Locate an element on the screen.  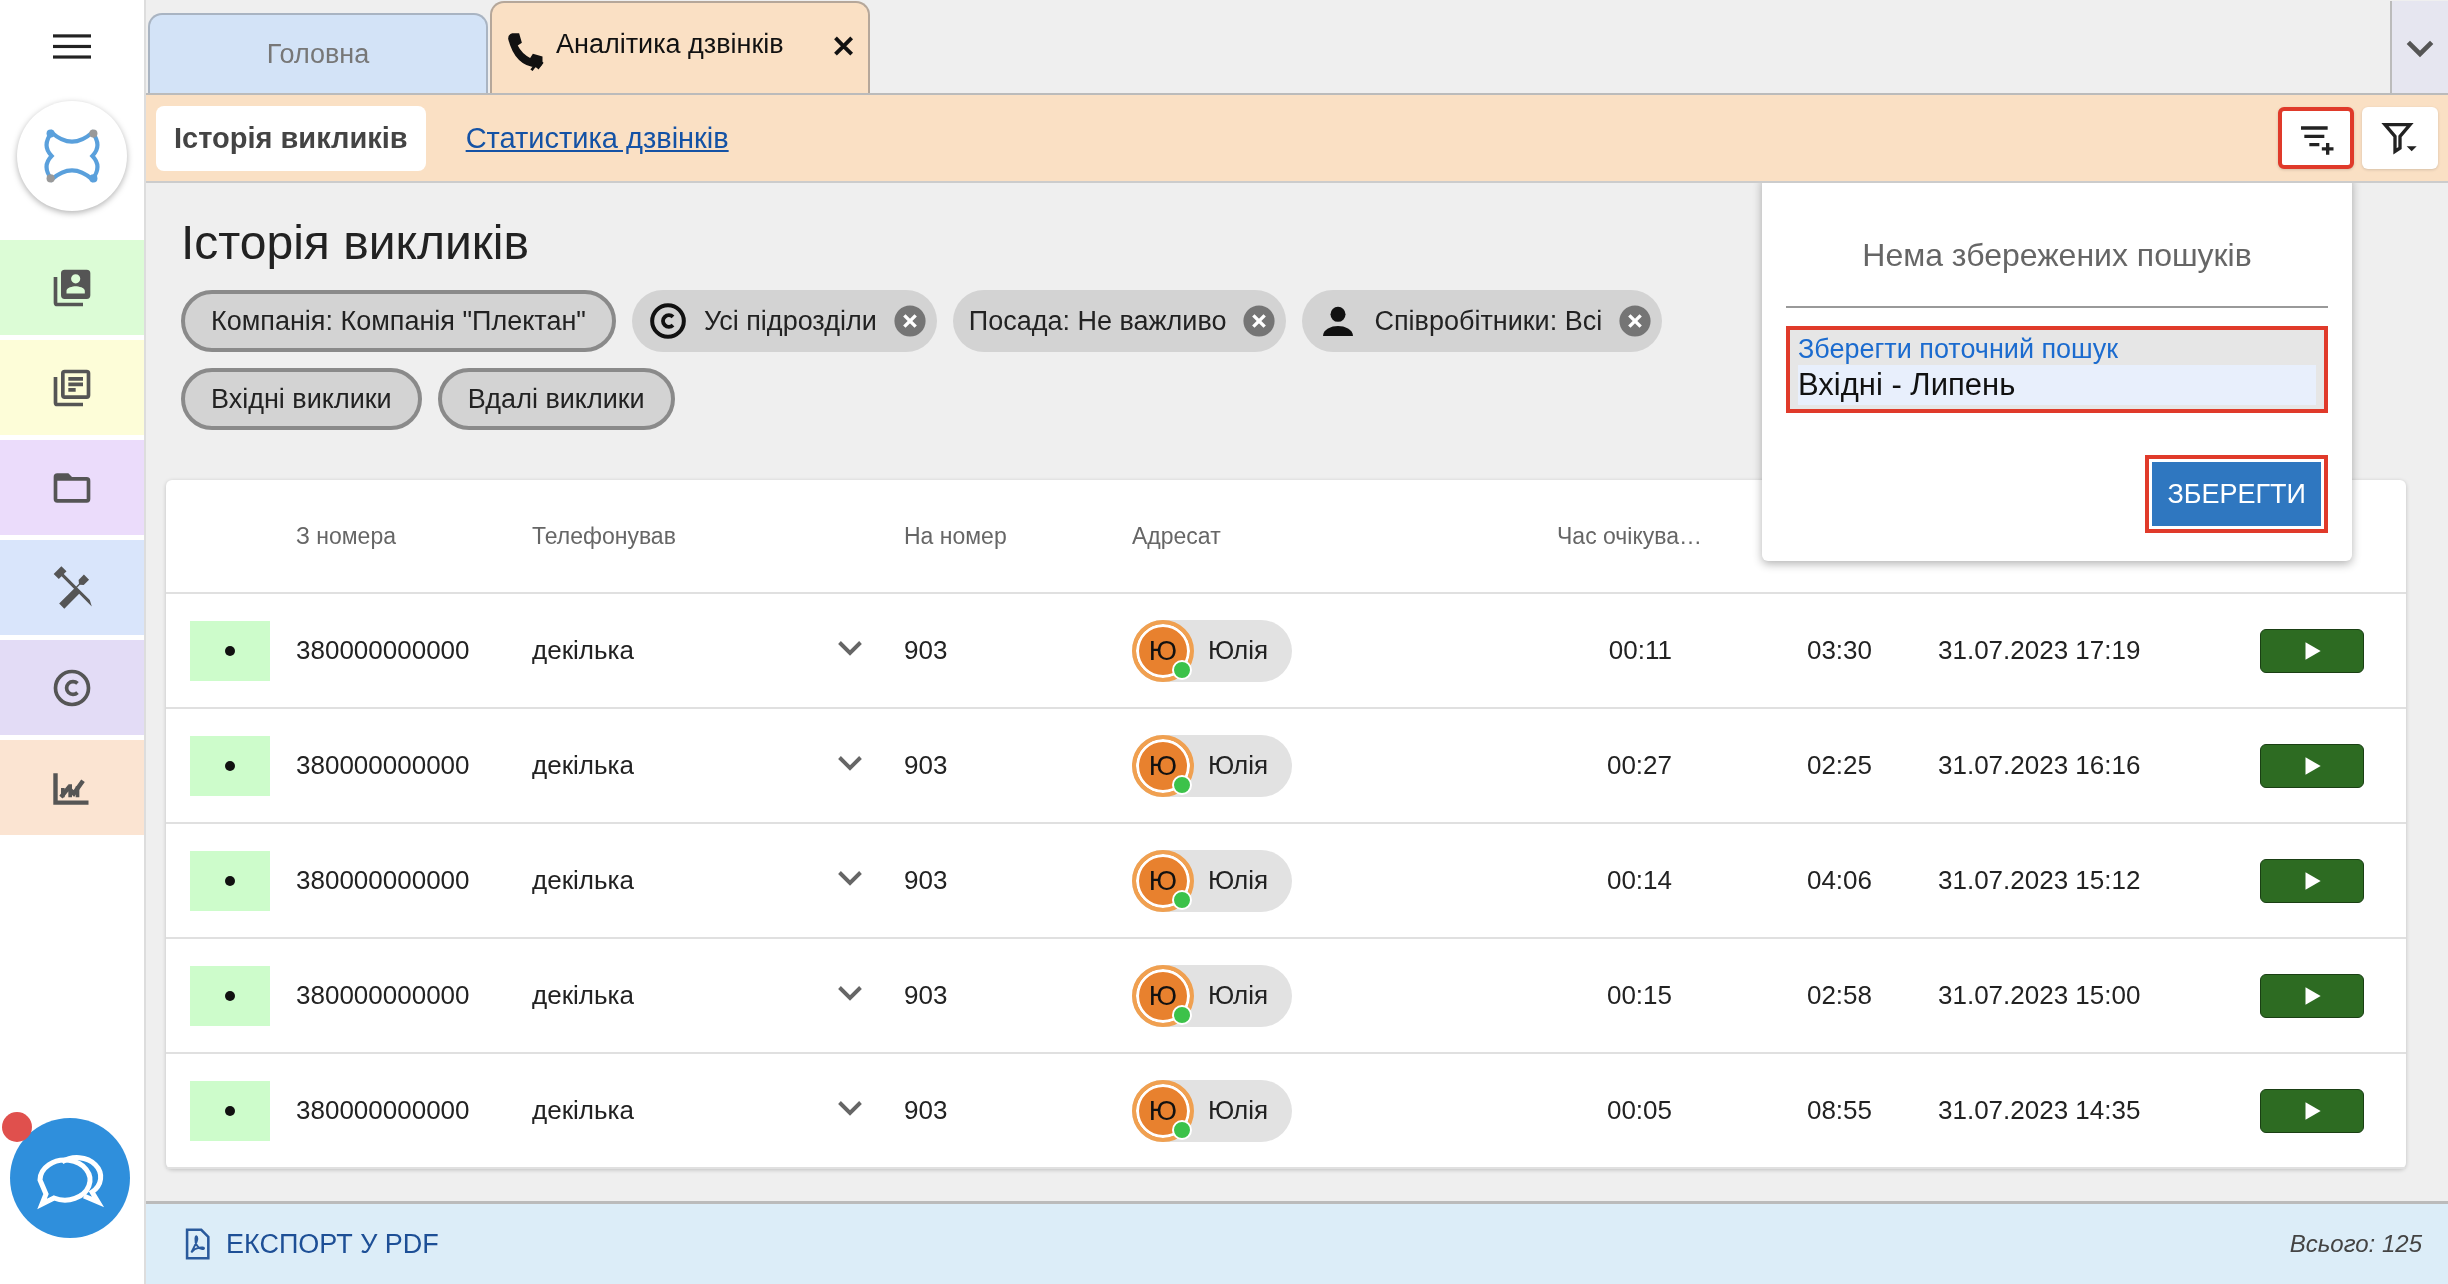
table-cell-text: 31.07.2023 14:35 is located at coordinates (2039, 1110).